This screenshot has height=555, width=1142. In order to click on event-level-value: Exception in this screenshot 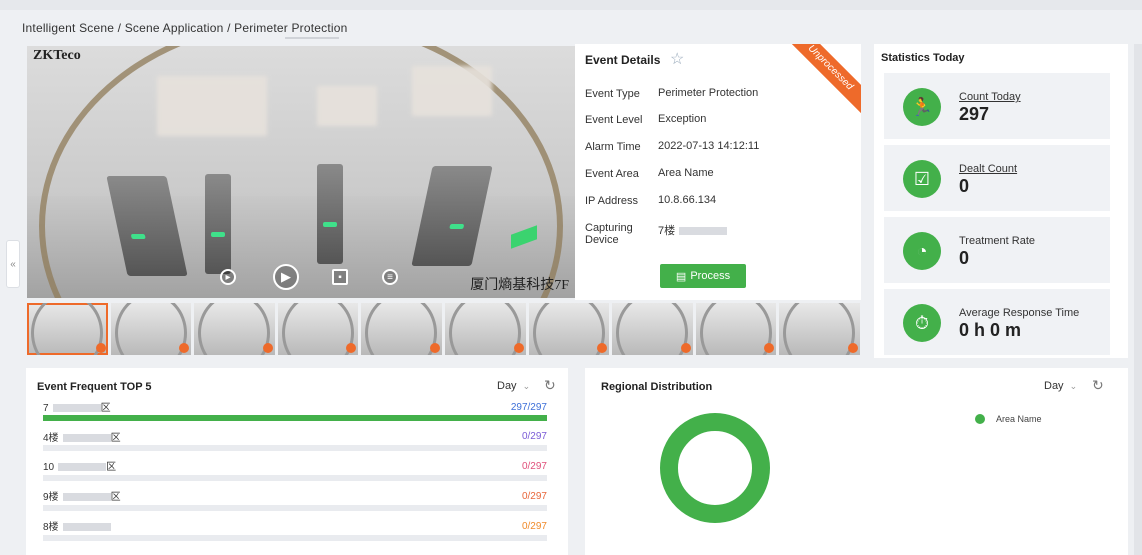, I will do `click(682, 119)`.